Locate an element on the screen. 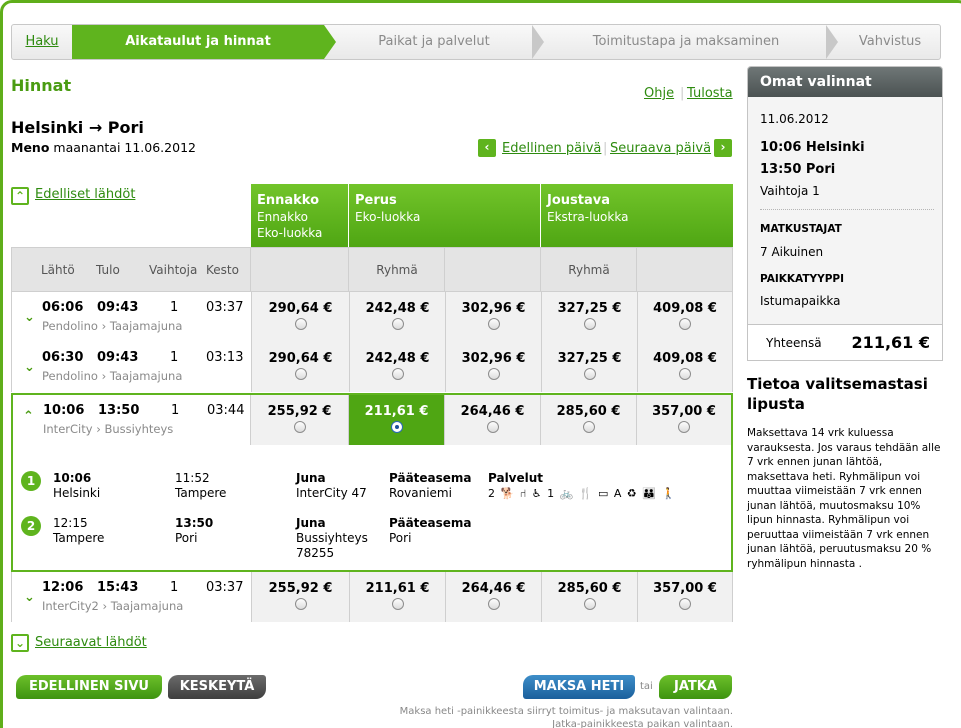  divider is located at coordinates (636, 269).